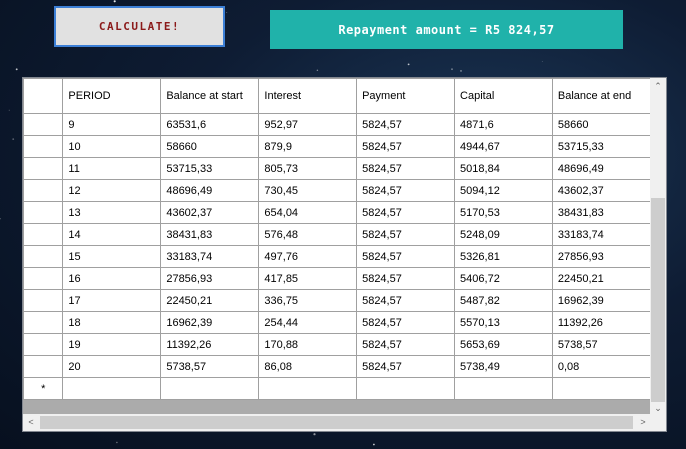  I want to click on cell-interest: 336,75, so click(308, 300).